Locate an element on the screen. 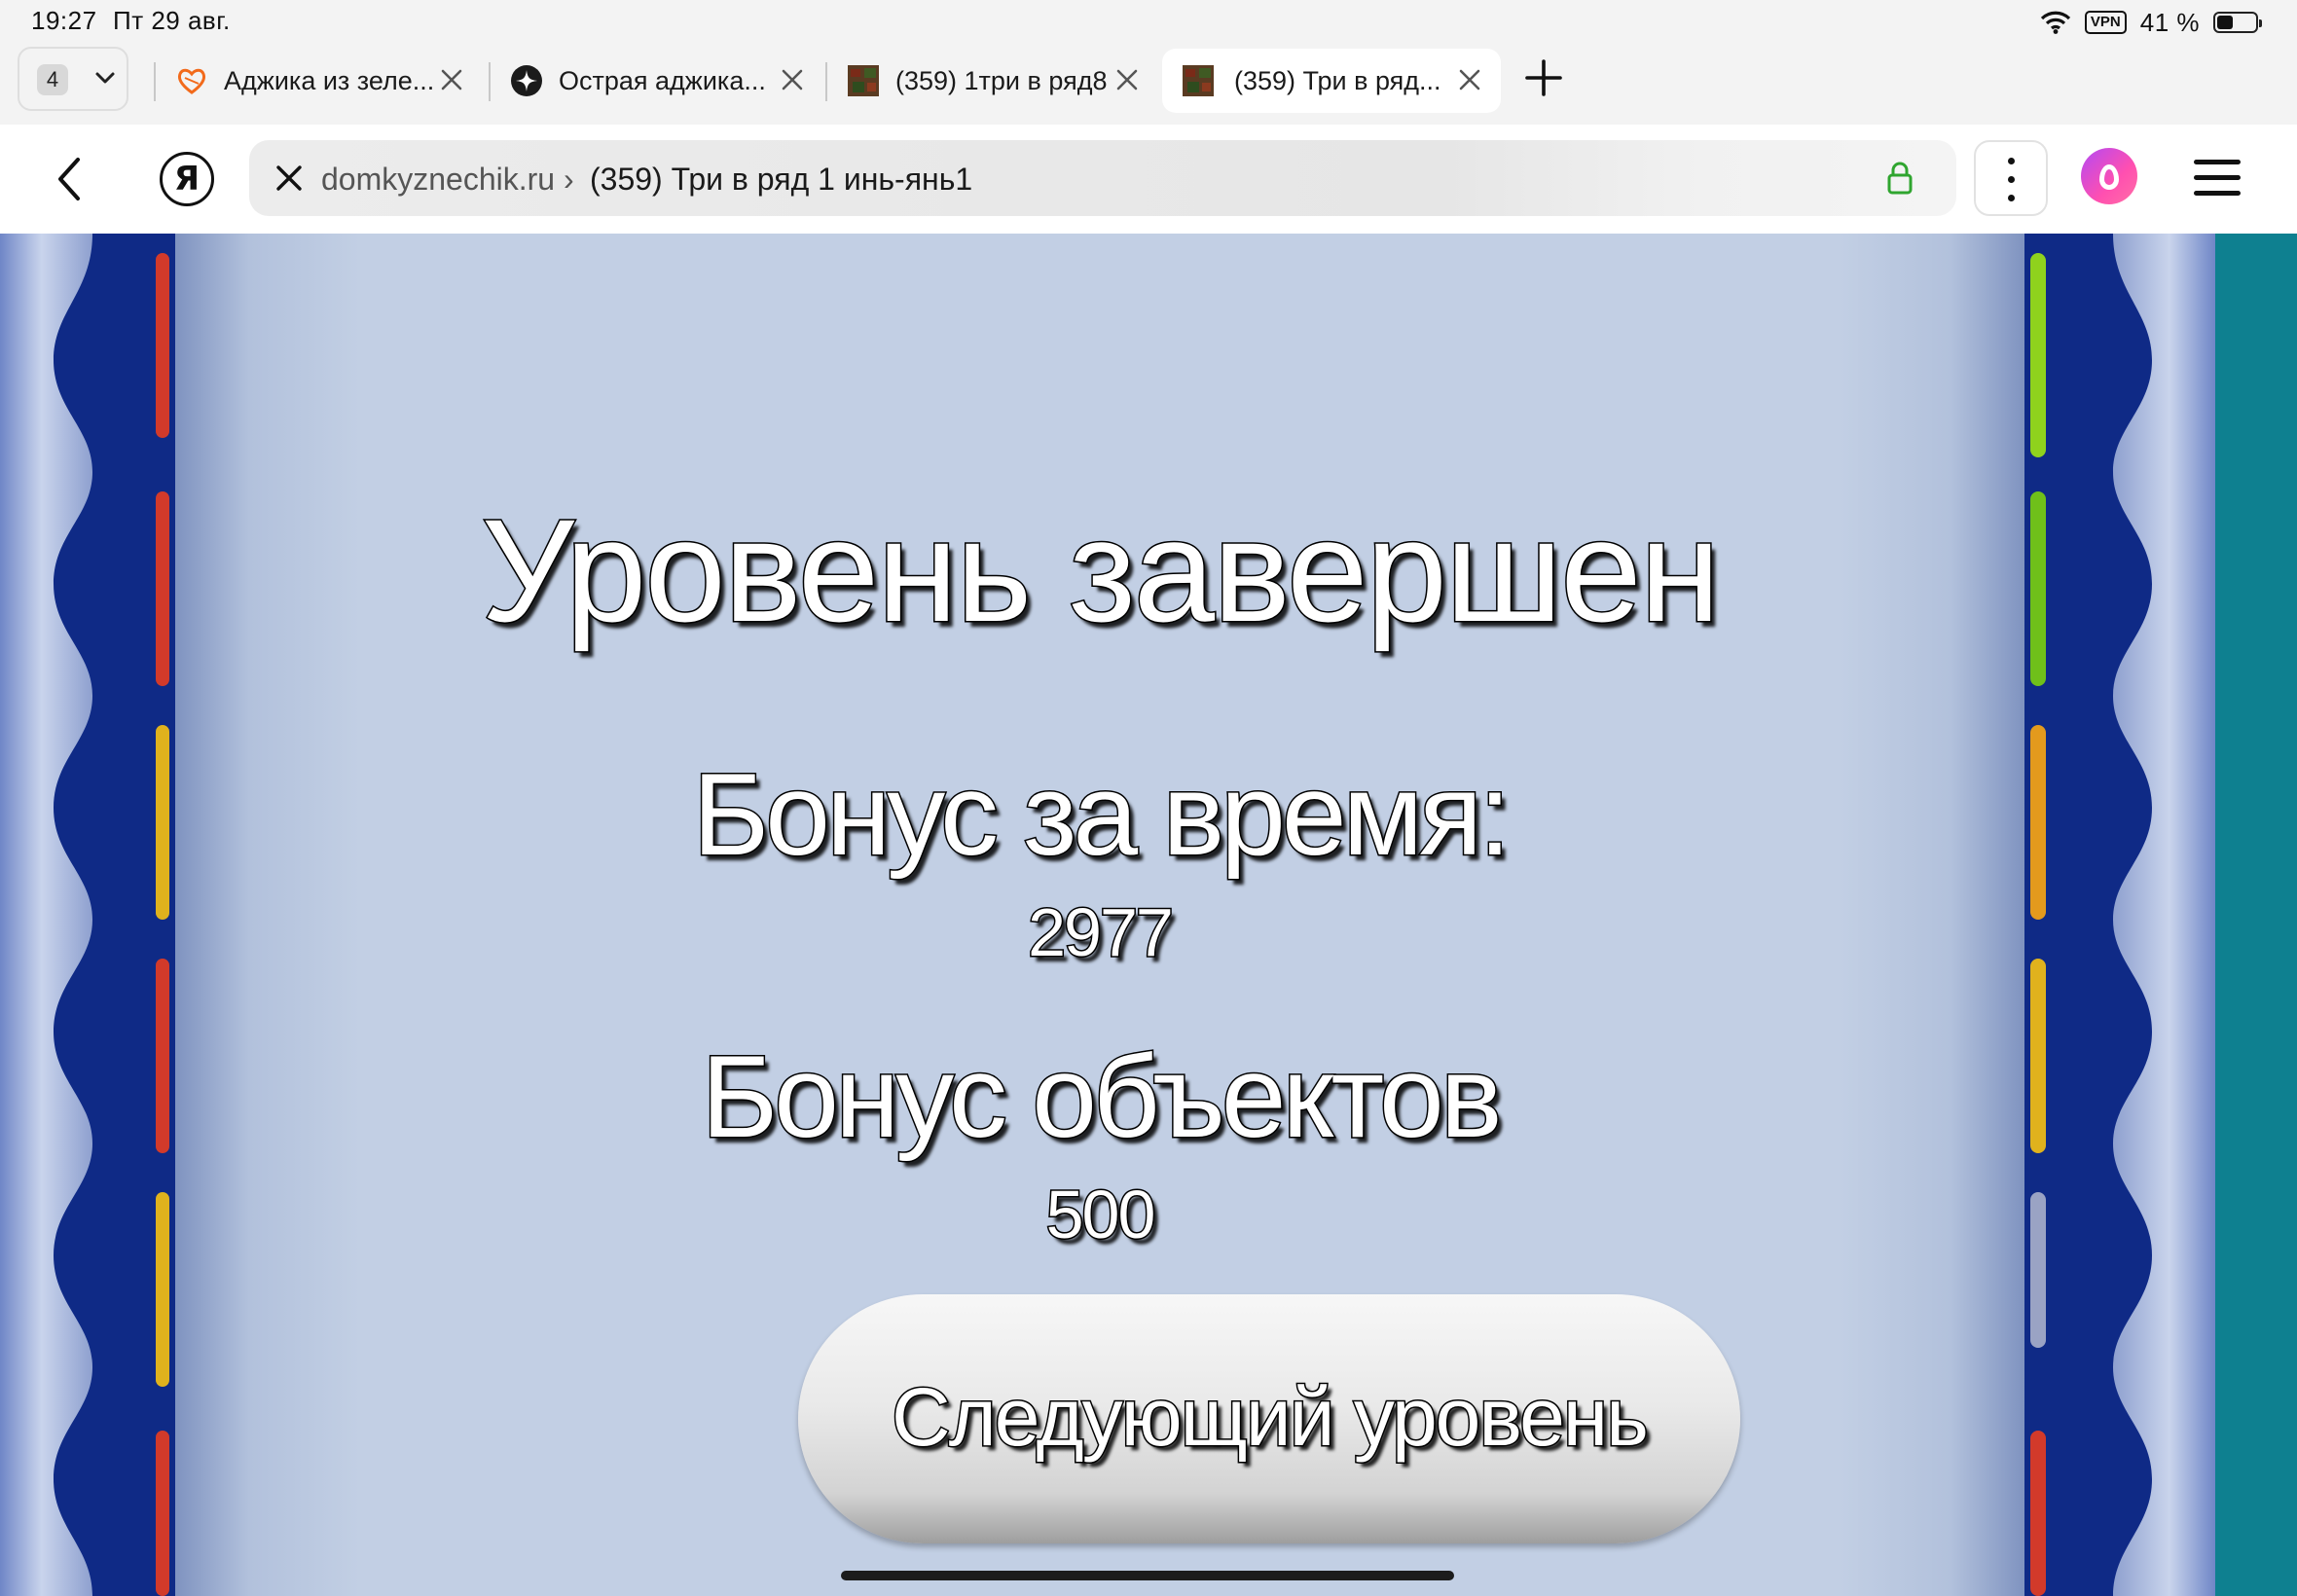 Image resolution: width=2297 pixels, height=1596 pixels. battery-icon is located at coordinates (2237, 22).